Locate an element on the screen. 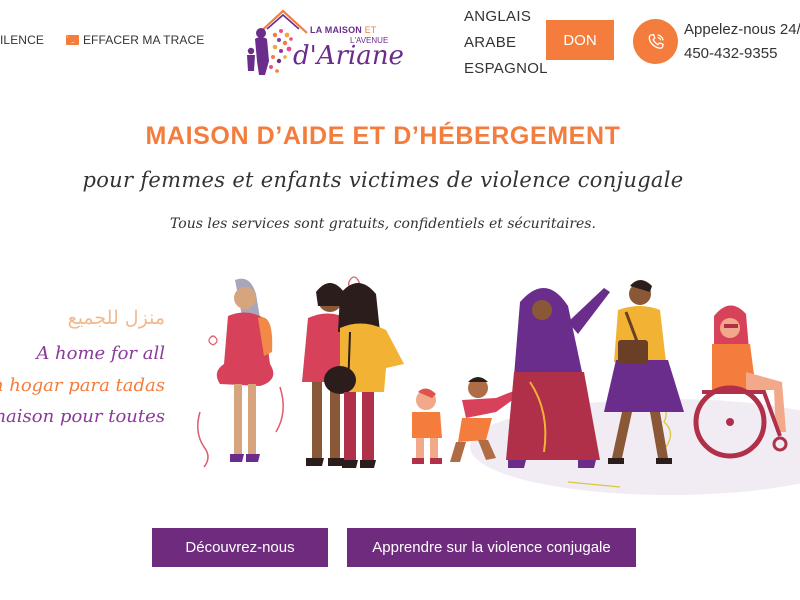  site-logo: LA MAISON ET L'AVENUE d'Ariane is located at coordinates (324, 41).